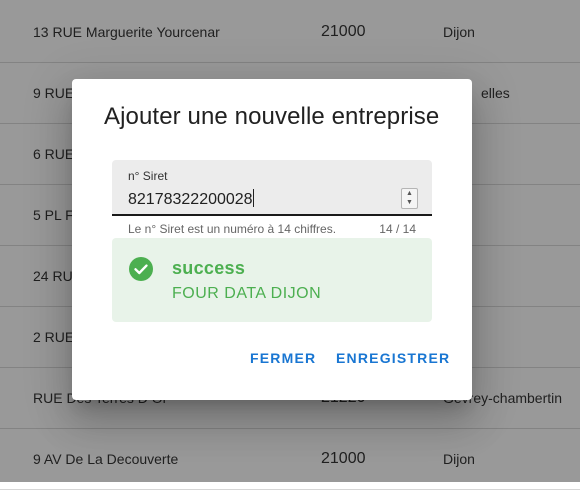 The width and height of the screenshot is (580, 490). Describe the element at coordinates (397, 229) in the screenshot. I see `siret-char-counter: 14 / 14` at that location.